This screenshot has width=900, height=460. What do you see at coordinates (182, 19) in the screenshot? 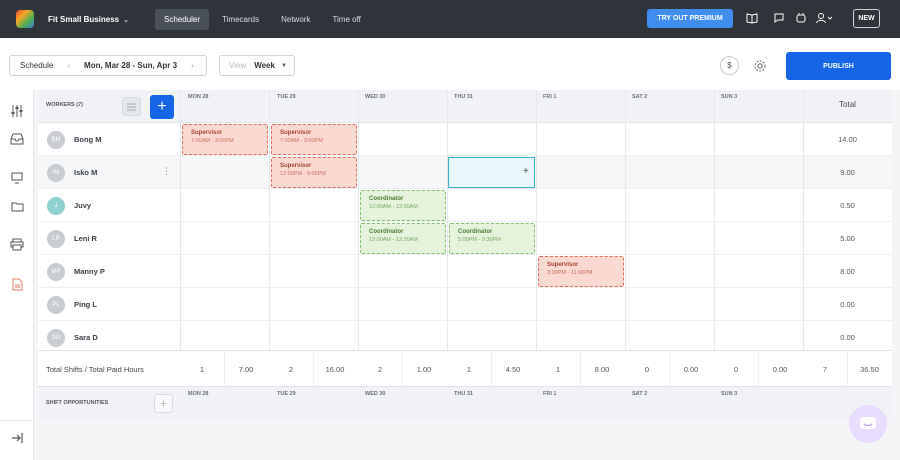
I see `tab-scheduler: Scheduler` at bounding box center [182, 19].